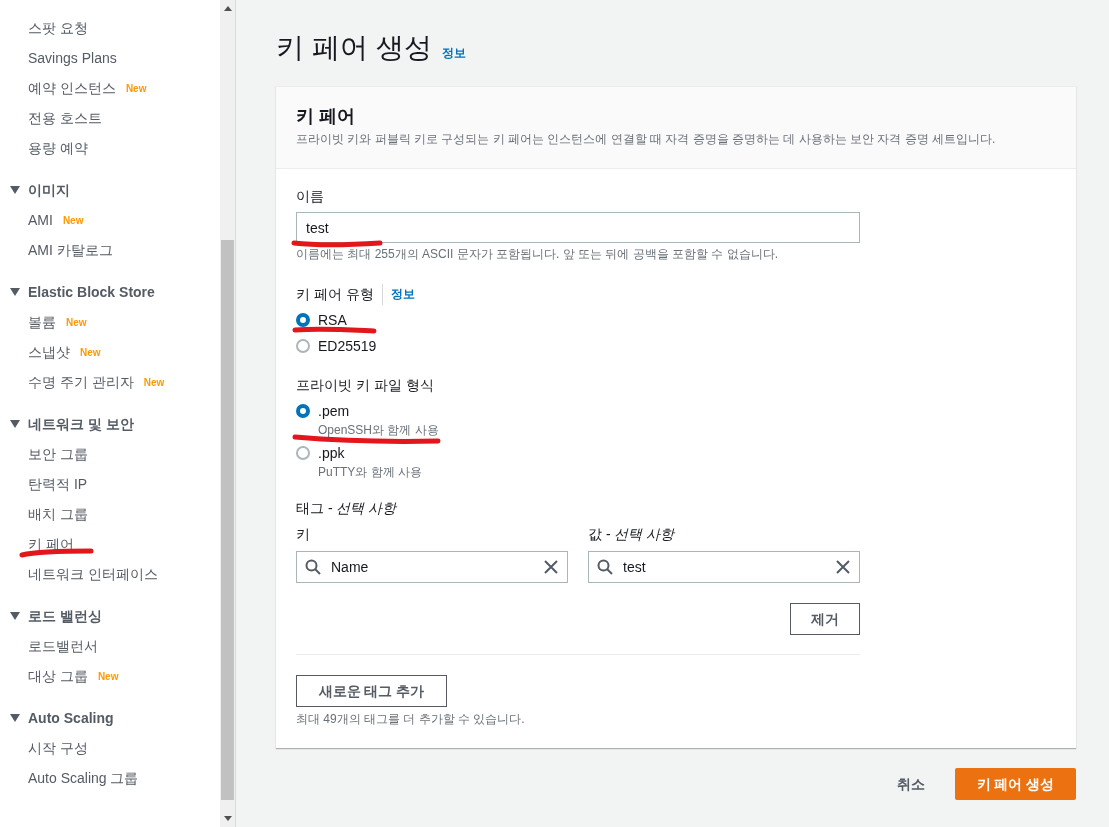 The height and width of the screenshot is (827, 1109). I want to click on field-label: 프라이빗 키 파일 형식, so click(365, 385).